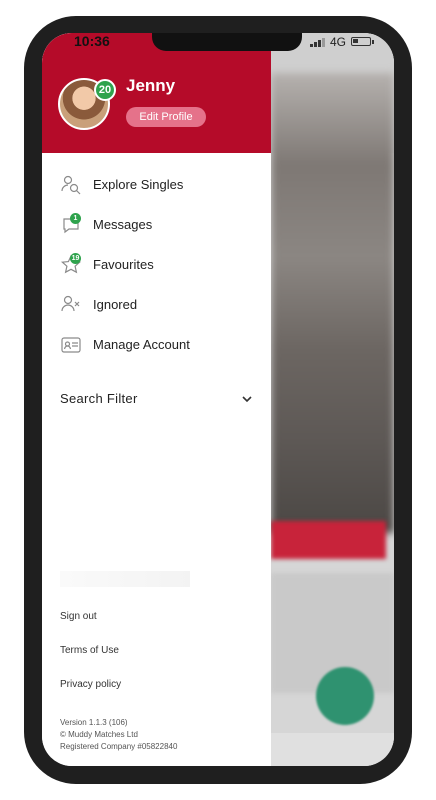 This screenshot has height=800, width=436. What do you see at coordinates (94, 722) in the screenshot?
I see `version-text: Version 1.1.3 (106)` at bounding box center [94, 722].